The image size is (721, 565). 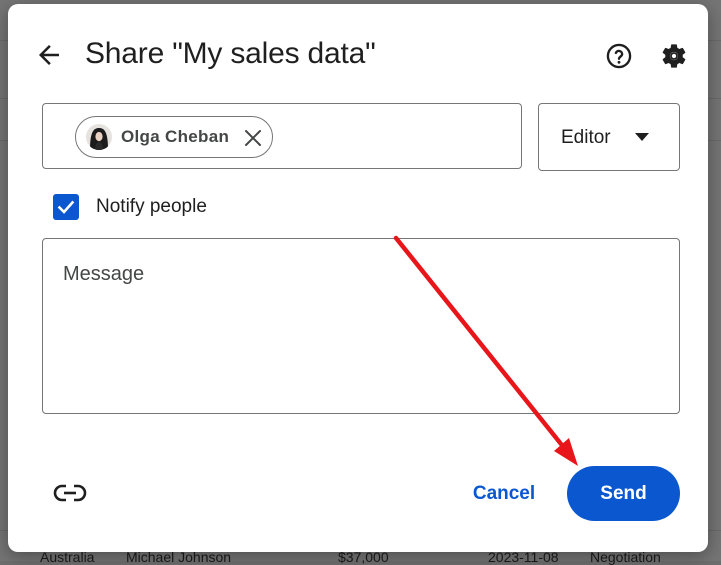 What do you see at coordinates (282, 136) in the screenshot?
I see `people-input: Olga Cheban` at bounding box center [282, 136].